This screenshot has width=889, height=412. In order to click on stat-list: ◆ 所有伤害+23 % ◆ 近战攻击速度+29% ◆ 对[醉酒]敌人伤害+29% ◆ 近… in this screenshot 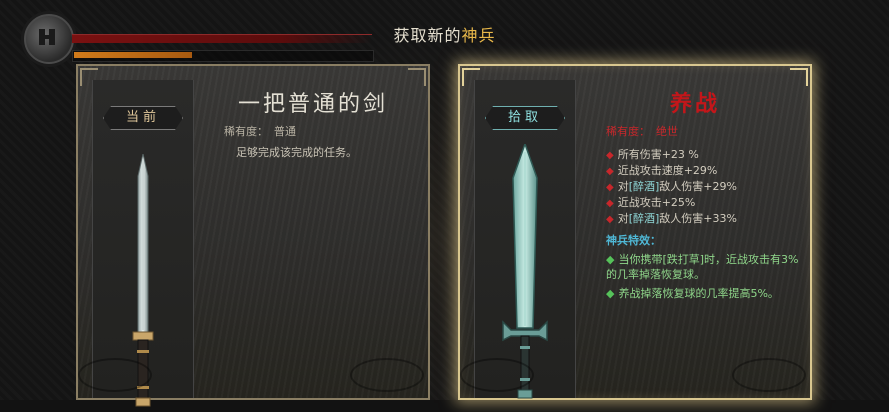, I will do `click(704, 187)`.